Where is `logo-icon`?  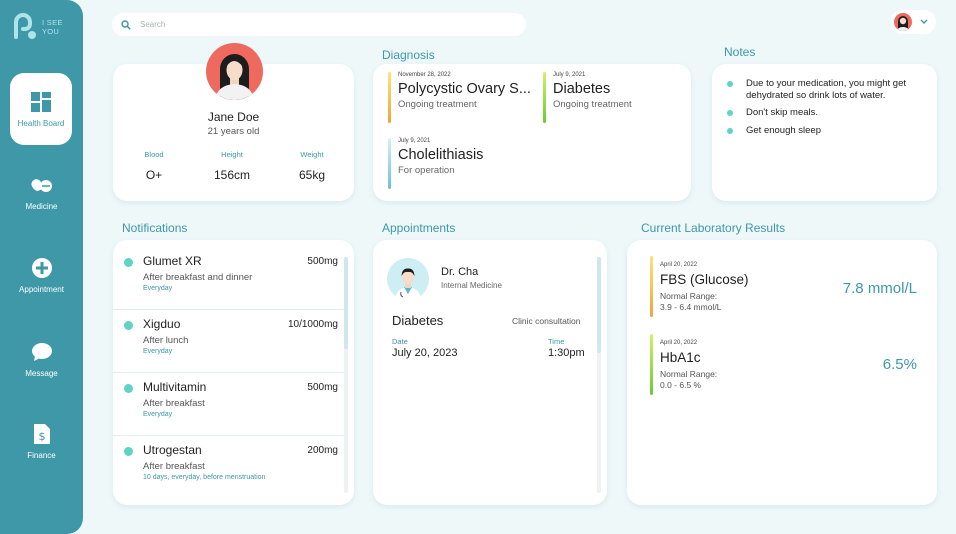
logo-icon is located at coordinates (25, 26).